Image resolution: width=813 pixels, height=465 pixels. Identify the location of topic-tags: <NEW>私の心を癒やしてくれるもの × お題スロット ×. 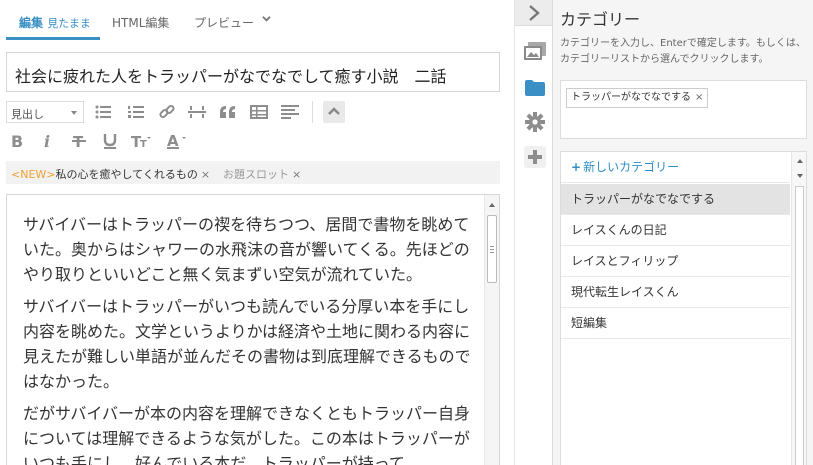
(253, 172).